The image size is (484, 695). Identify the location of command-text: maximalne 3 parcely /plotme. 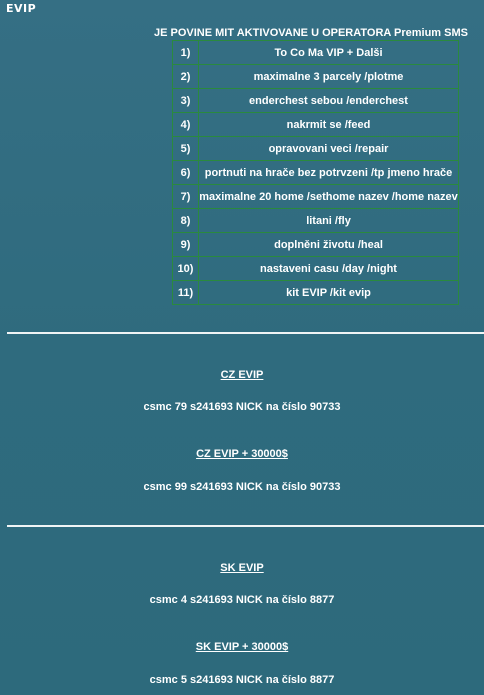
(328, 76).